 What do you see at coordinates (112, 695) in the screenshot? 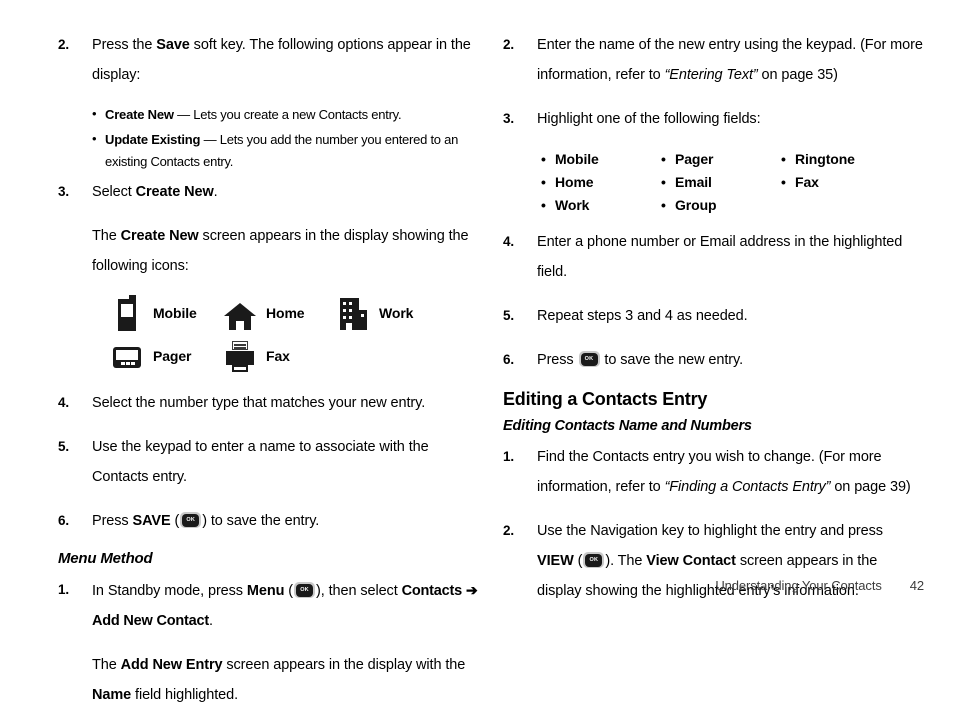
I see `inline-bold: Name` at bounding box center [112, 695].